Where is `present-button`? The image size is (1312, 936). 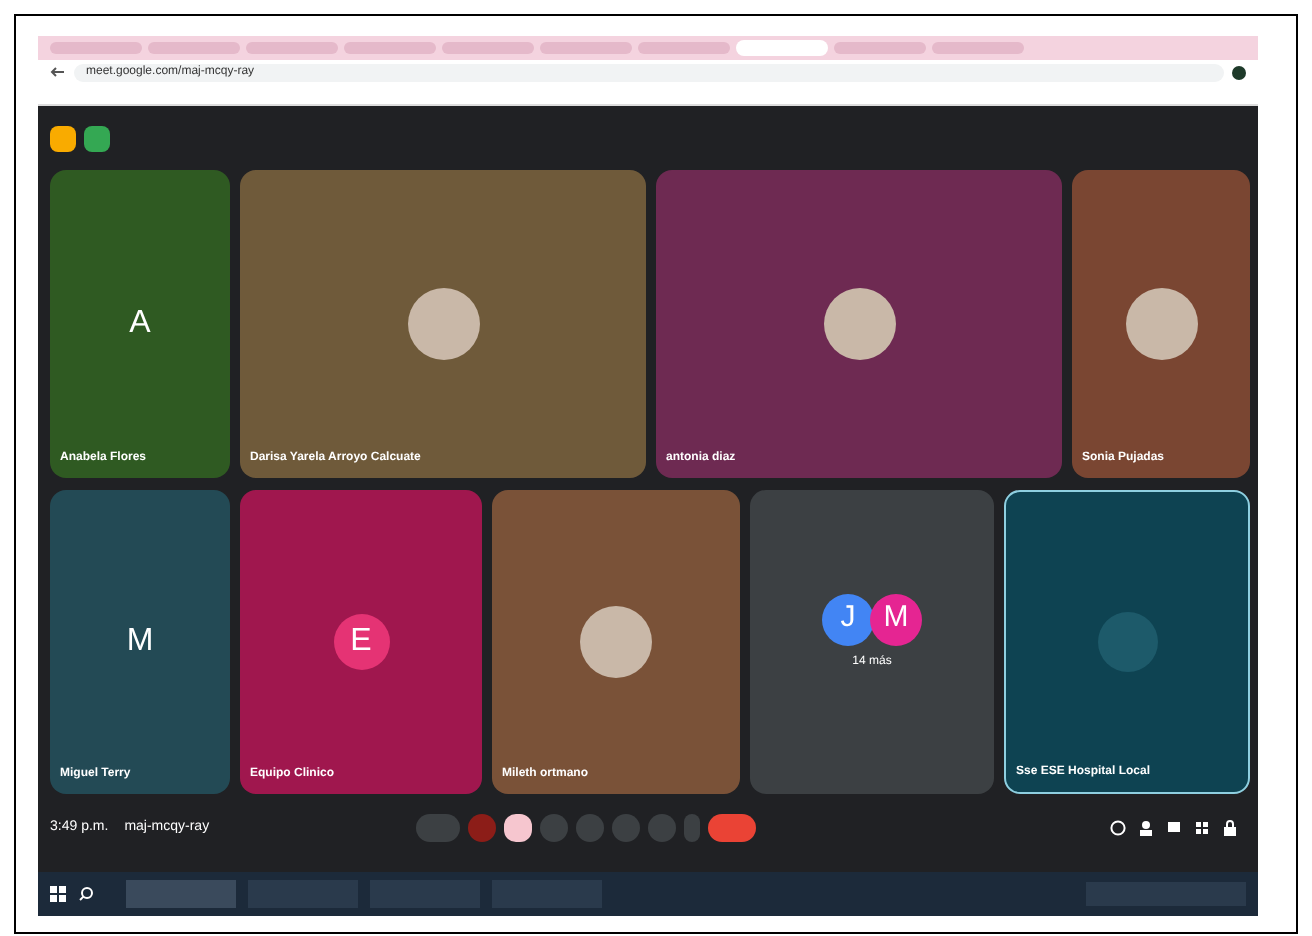 present-button is located at coordinates (517, 828).